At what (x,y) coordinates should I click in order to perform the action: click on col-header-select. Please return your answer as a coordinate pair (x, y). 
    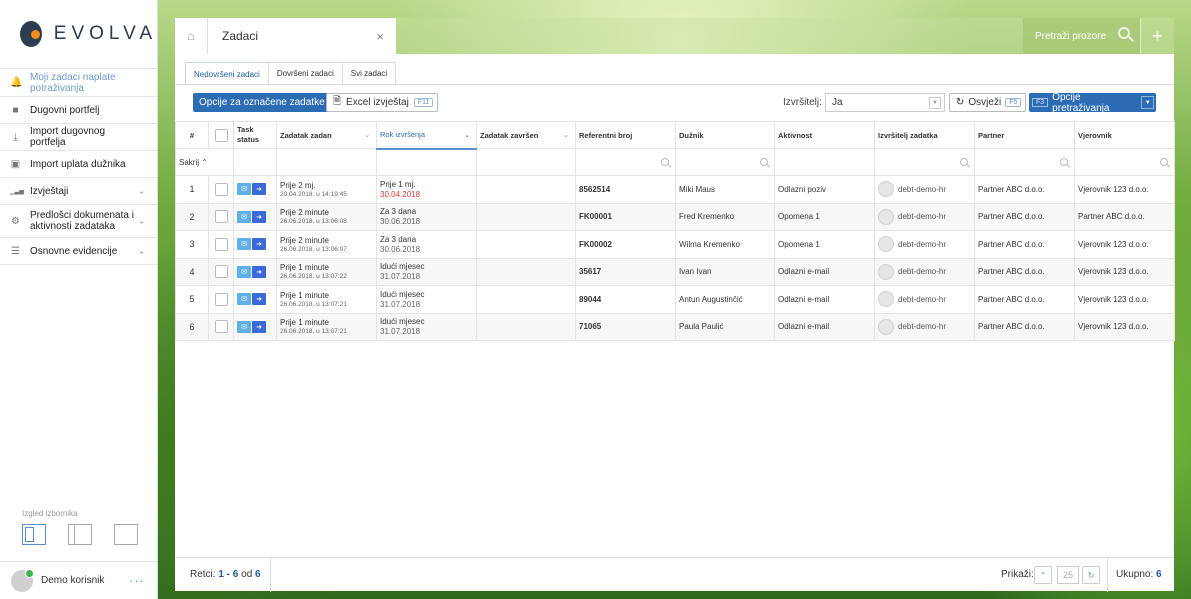
    Looking at the image, I should click on (221, 135).